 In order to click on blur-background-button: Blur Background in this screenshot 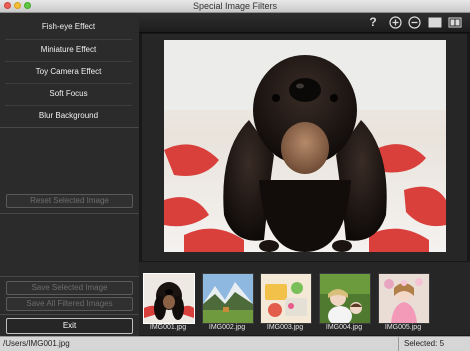, I will do `click(68, 115)`.